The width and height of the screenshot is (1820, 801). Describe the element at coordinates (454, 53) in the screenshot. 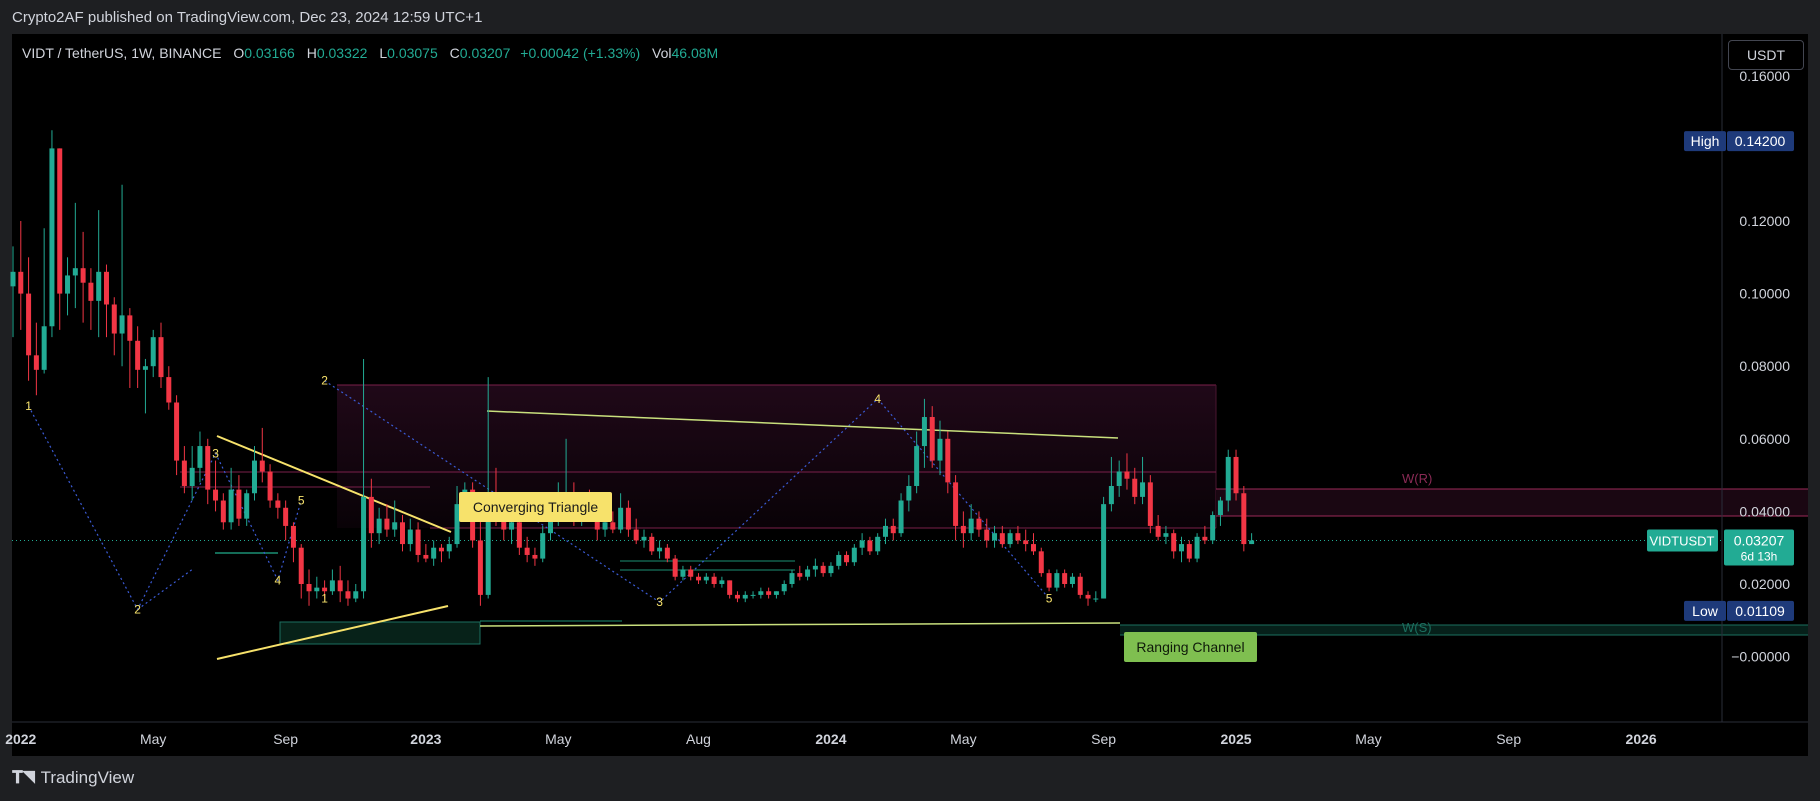

I see `close-label: C` at that location.